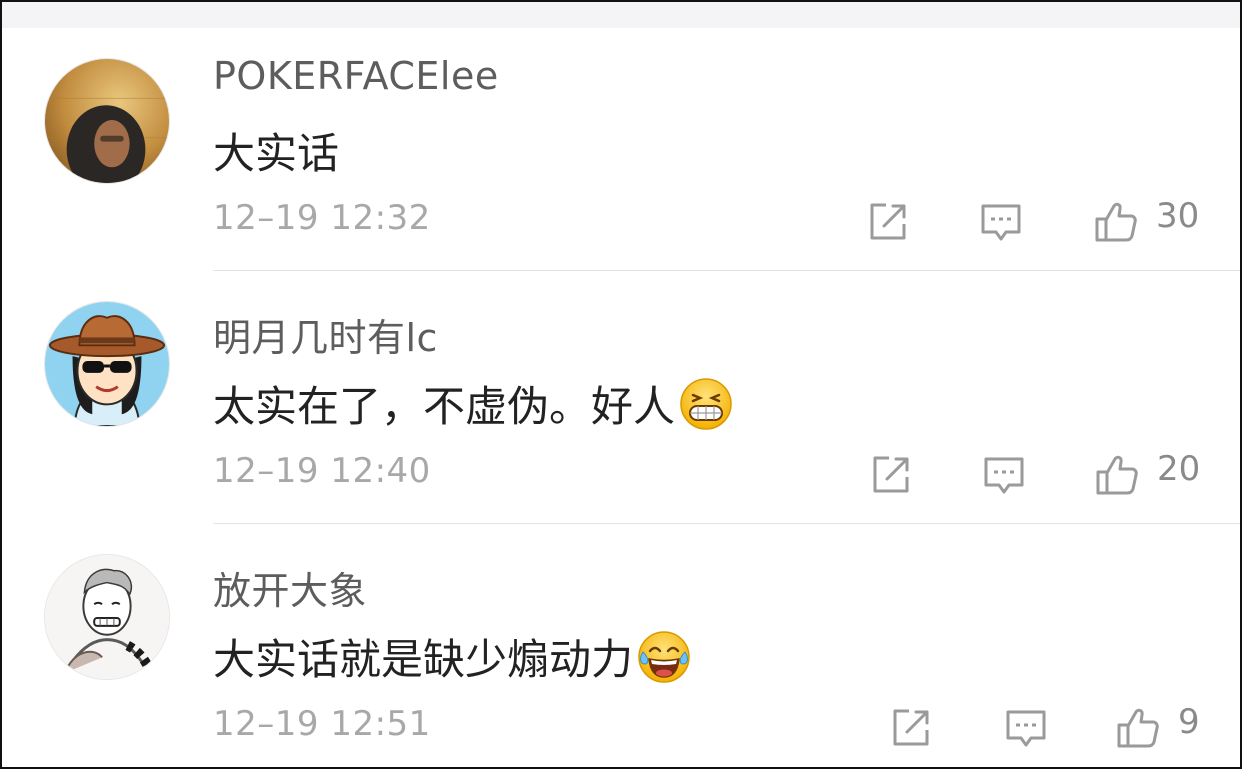  I want to click on top-strip, so click(621, 15).